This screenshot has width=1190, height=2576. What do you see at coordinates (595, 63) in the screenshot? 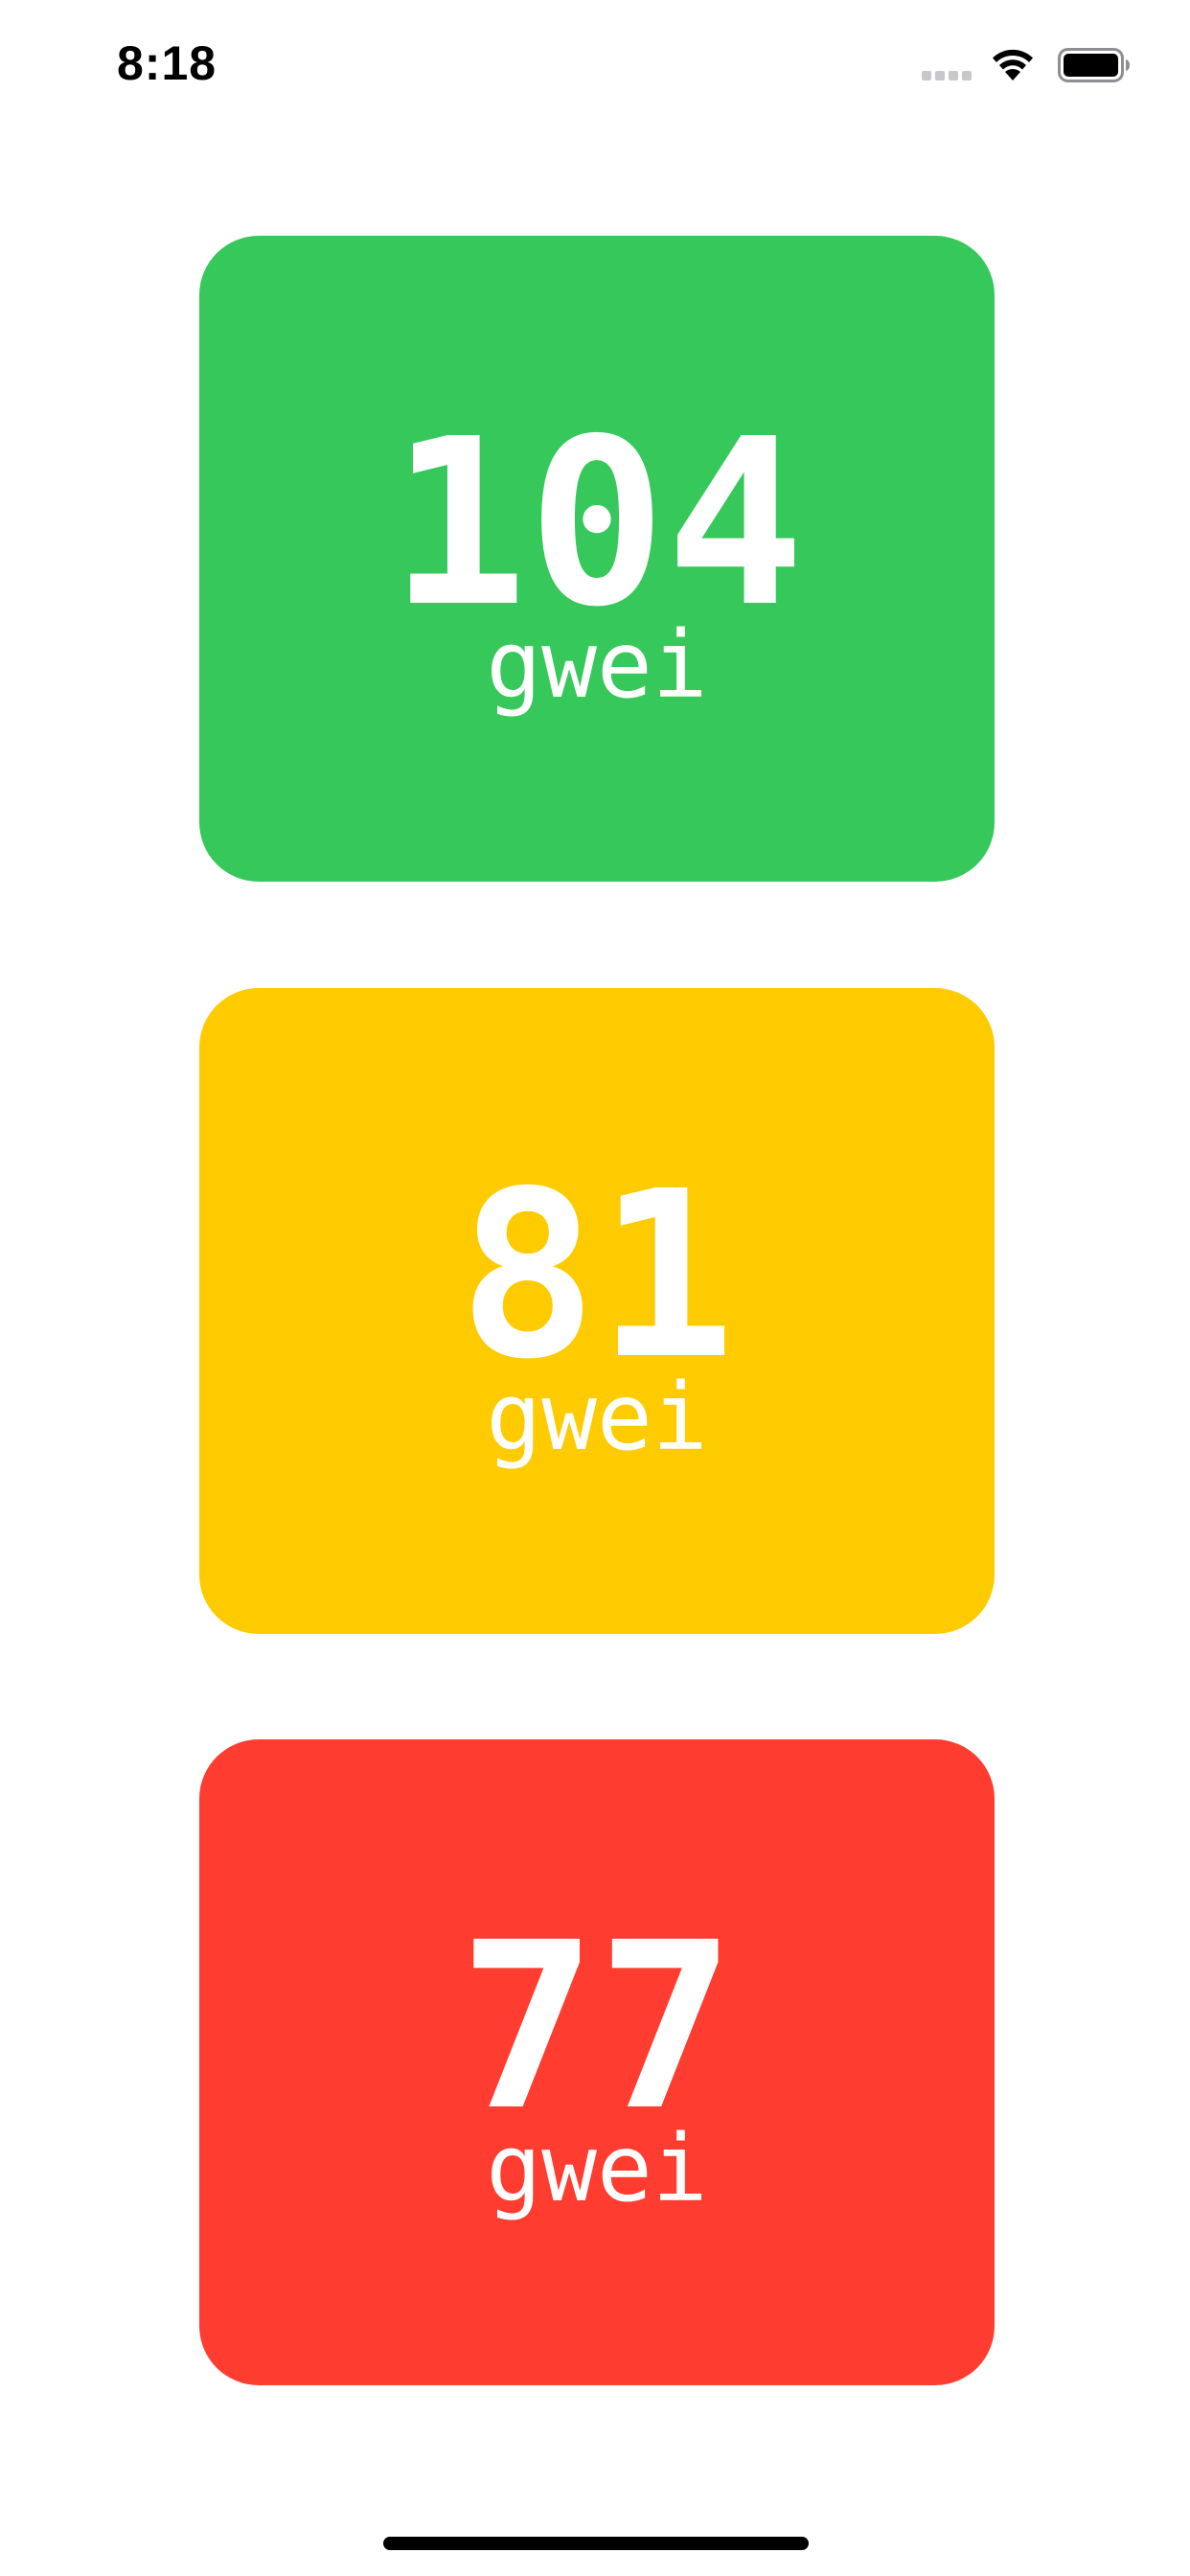
I see `status-bar: 8:18` at bounding box center [595, 63].